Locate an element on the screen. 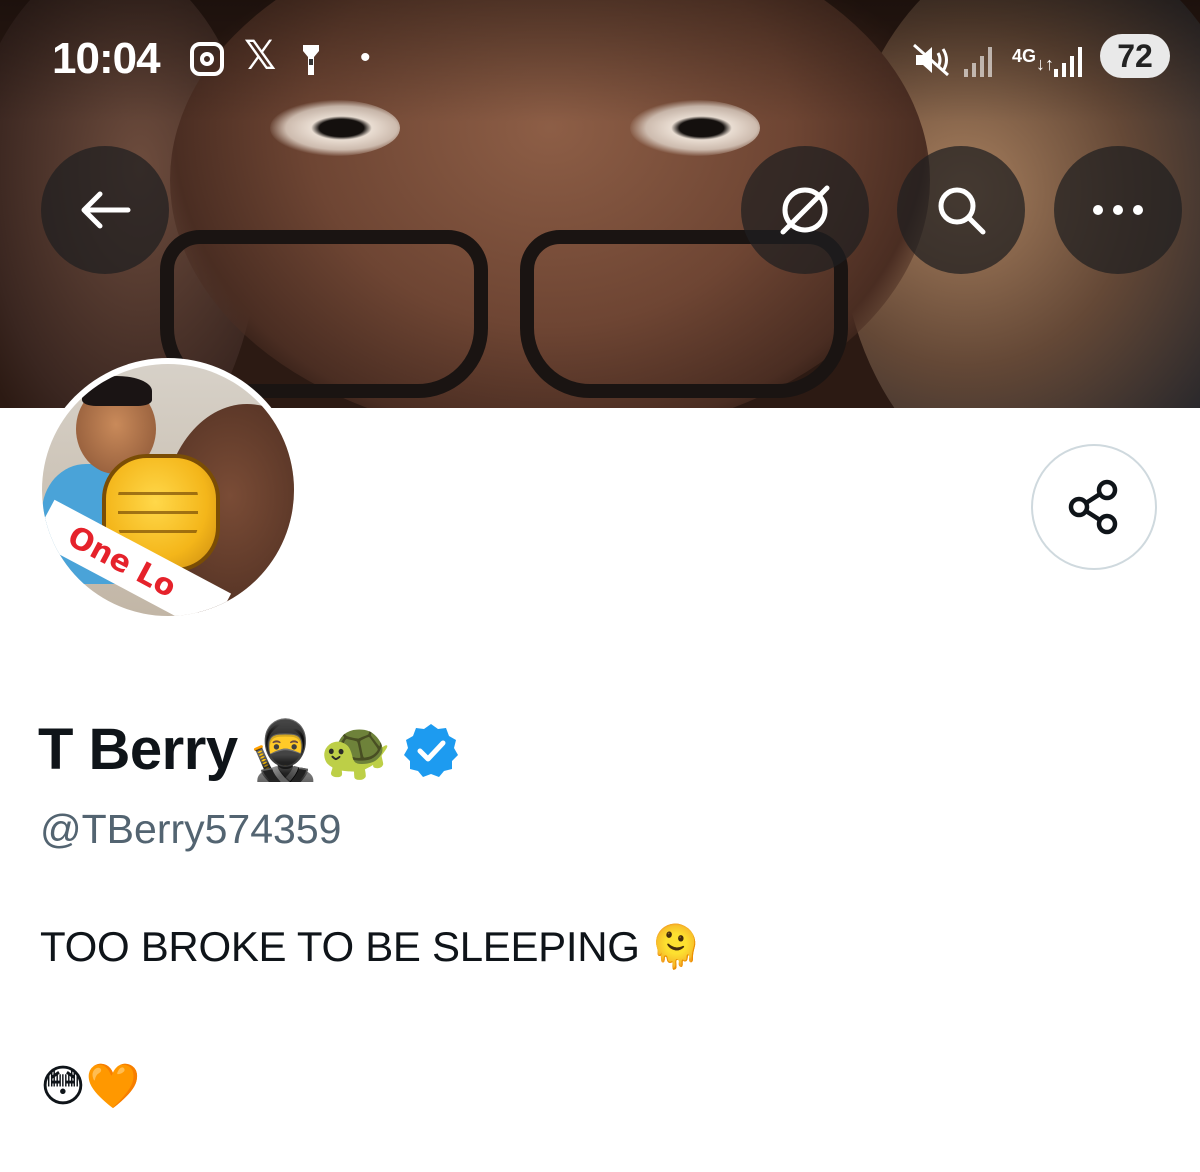  mute-icon is located at coordinates (932, 60).